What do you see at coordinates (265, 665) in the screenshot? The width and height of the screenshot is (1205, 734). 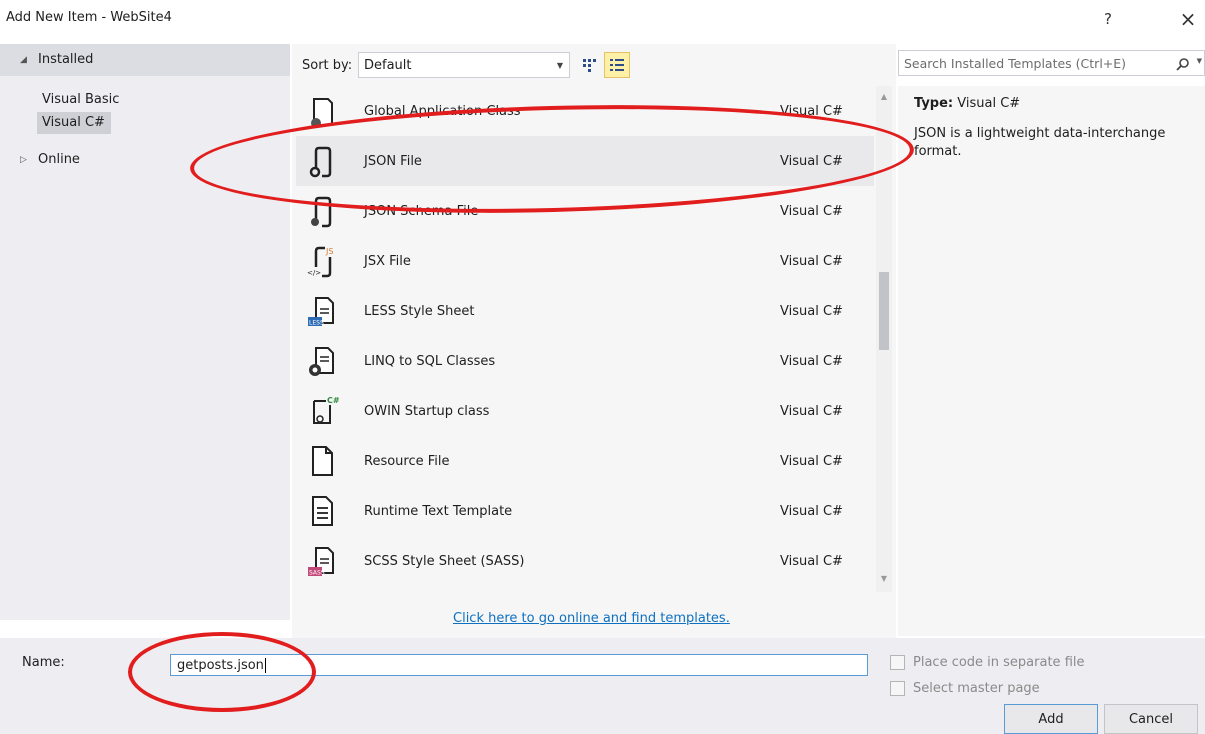 I see `text-caret` at bounding box center [265, 665].